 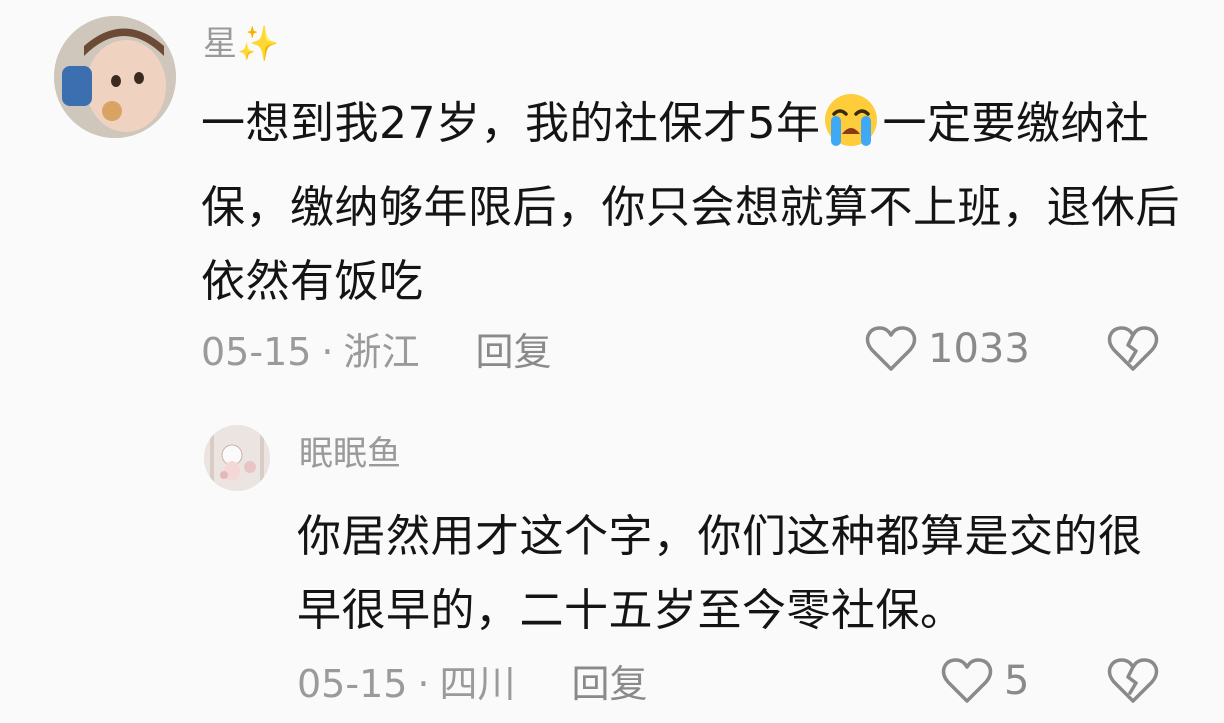 I want to click on reply-meta: 05-15 · 四川 回复, so click(x=472, y=684).